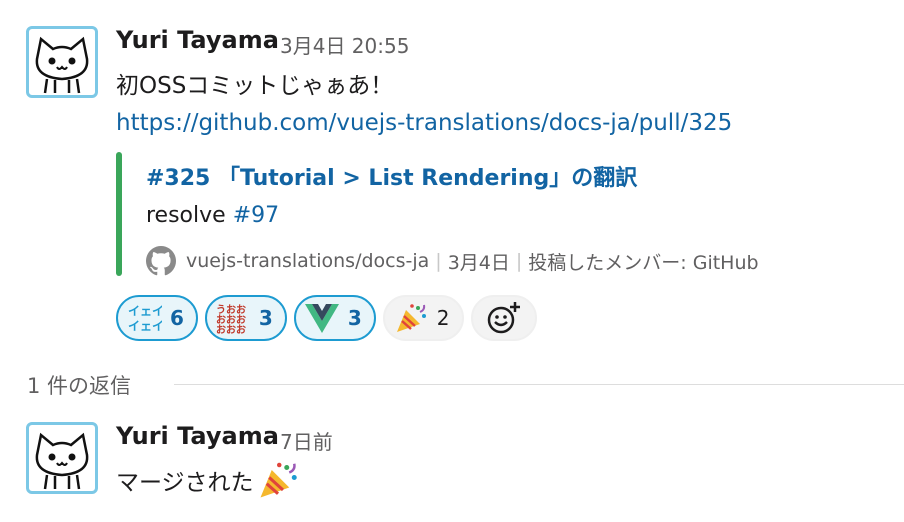 The width and height of the screenshot is (904, 522). I want to click on reaction-uooo: うおお おおお おおお 3, so click(245, 318).